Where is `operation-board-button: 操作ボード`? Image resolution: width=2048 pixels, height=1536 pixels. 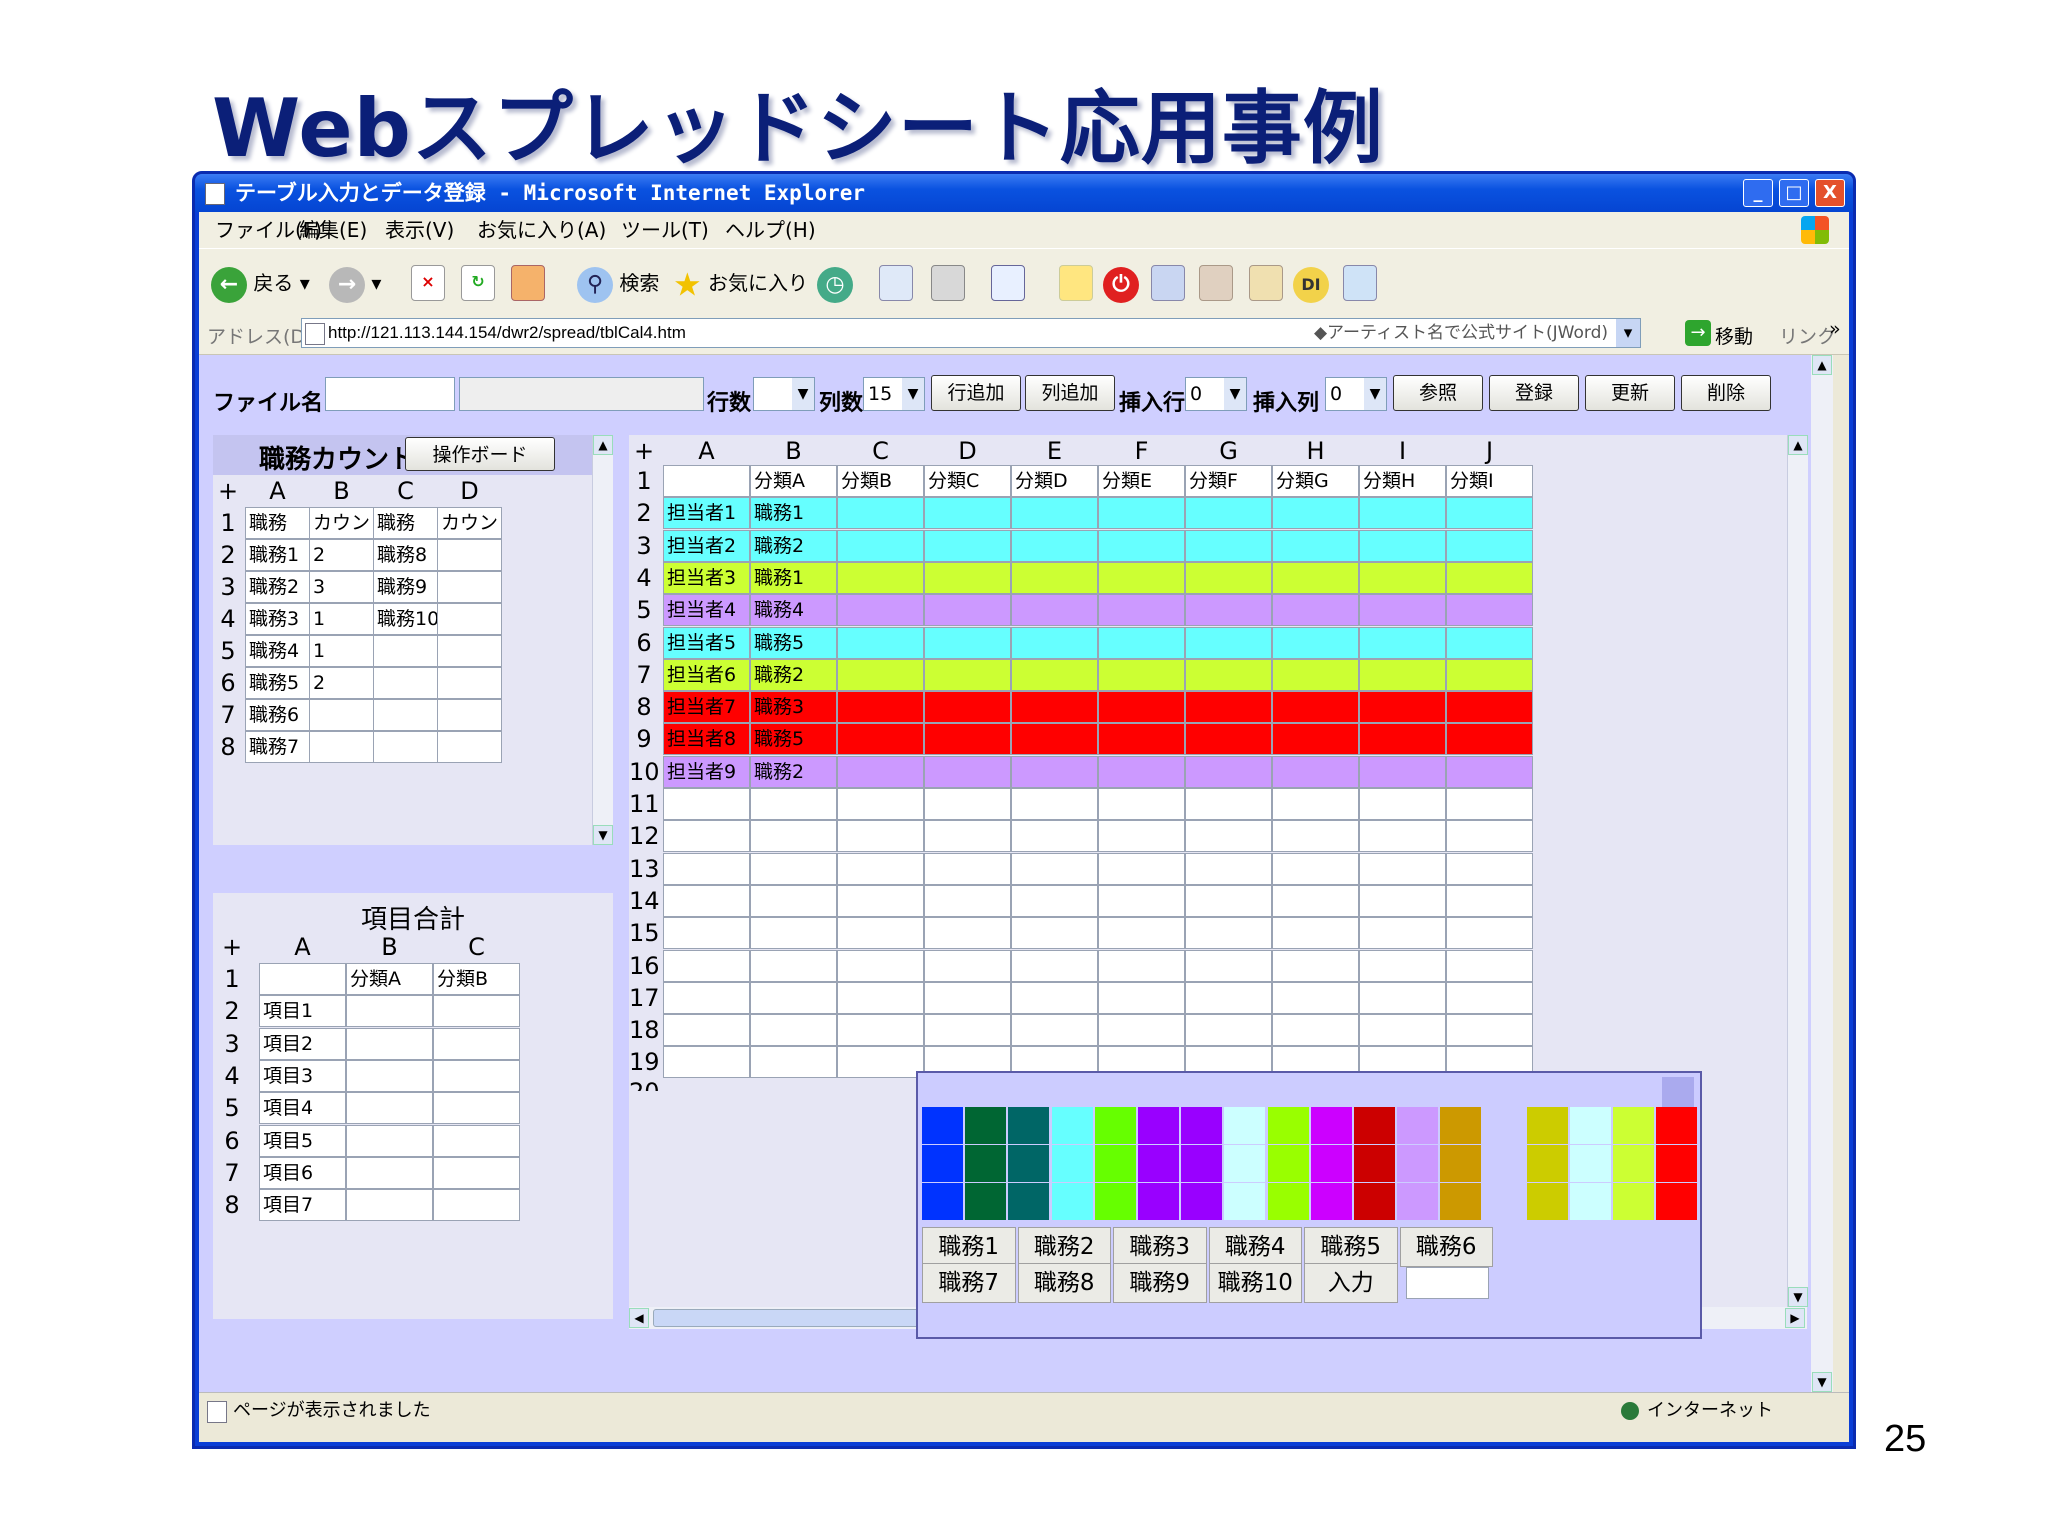
operation-board-button: 操作ボード is located at coordinates (480, 454).